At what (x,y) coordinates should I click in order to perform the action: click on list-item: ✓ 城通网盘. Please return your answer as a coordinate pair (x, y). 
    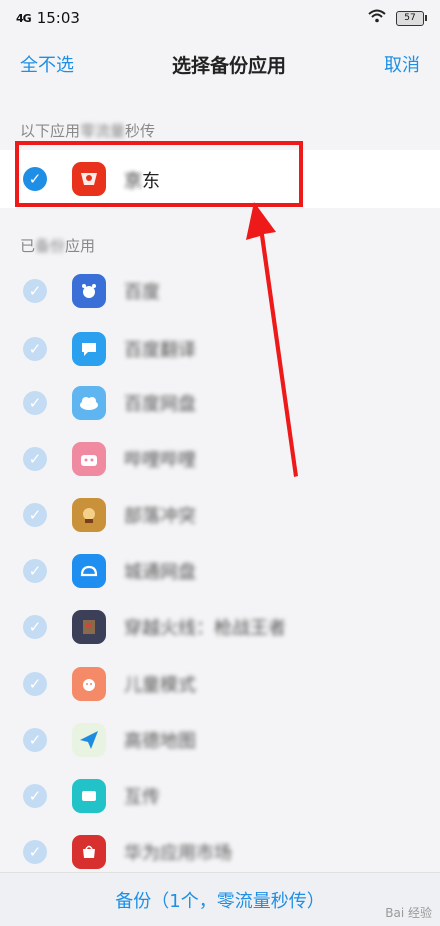
    Looking at the image, I should click on (220, 571).